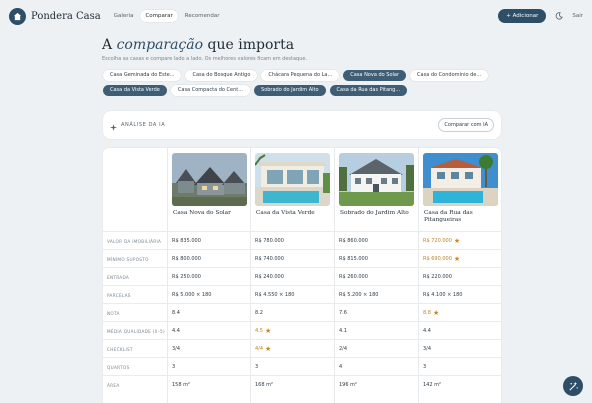  I want to click on cell-value: 168 m², so click(264, 385).